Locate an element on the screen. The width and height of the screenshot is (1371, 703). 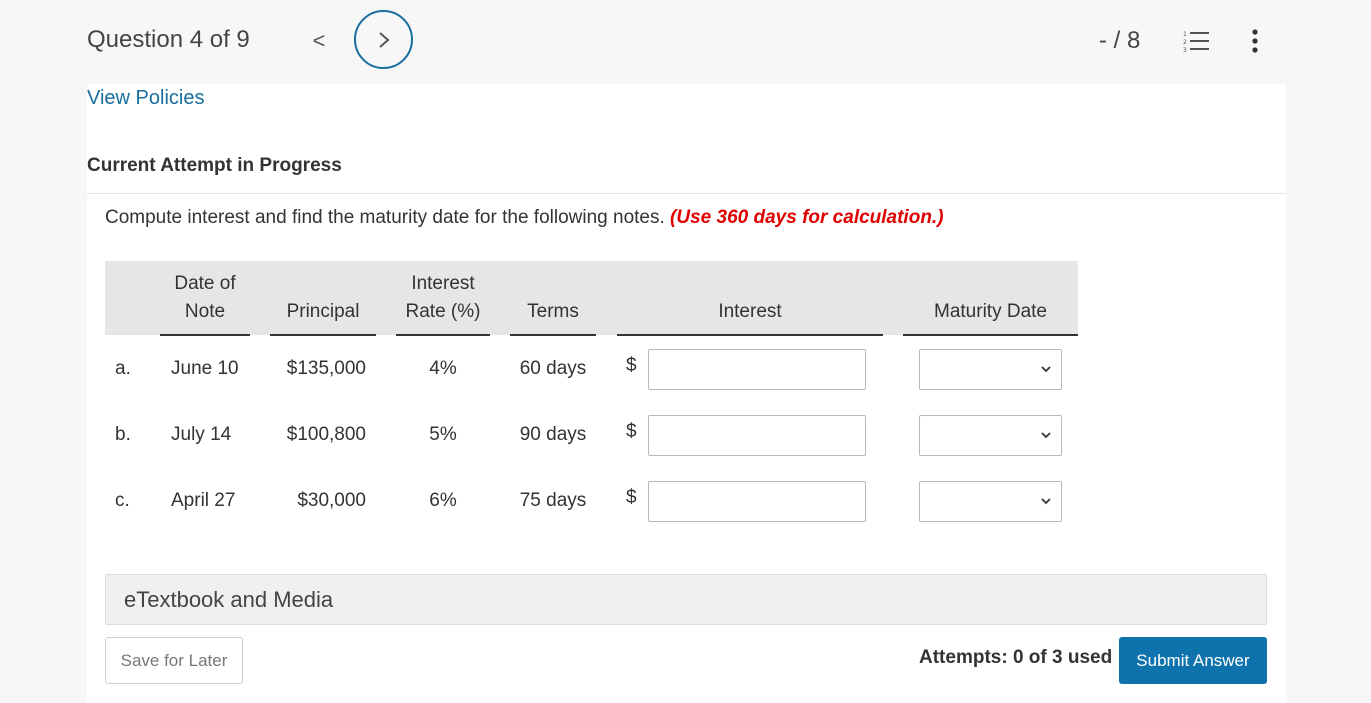
interest-input-b is located at coordinates (757, 435).